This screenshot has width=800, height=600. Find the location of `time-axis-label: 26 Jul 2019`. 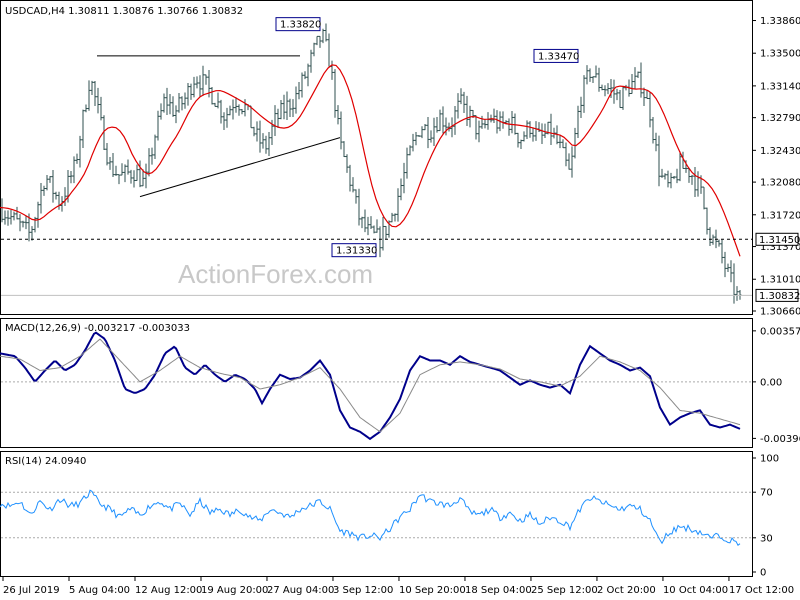

time-axis-label: 26 Jul 2019 is located at coordinates (31, 590).